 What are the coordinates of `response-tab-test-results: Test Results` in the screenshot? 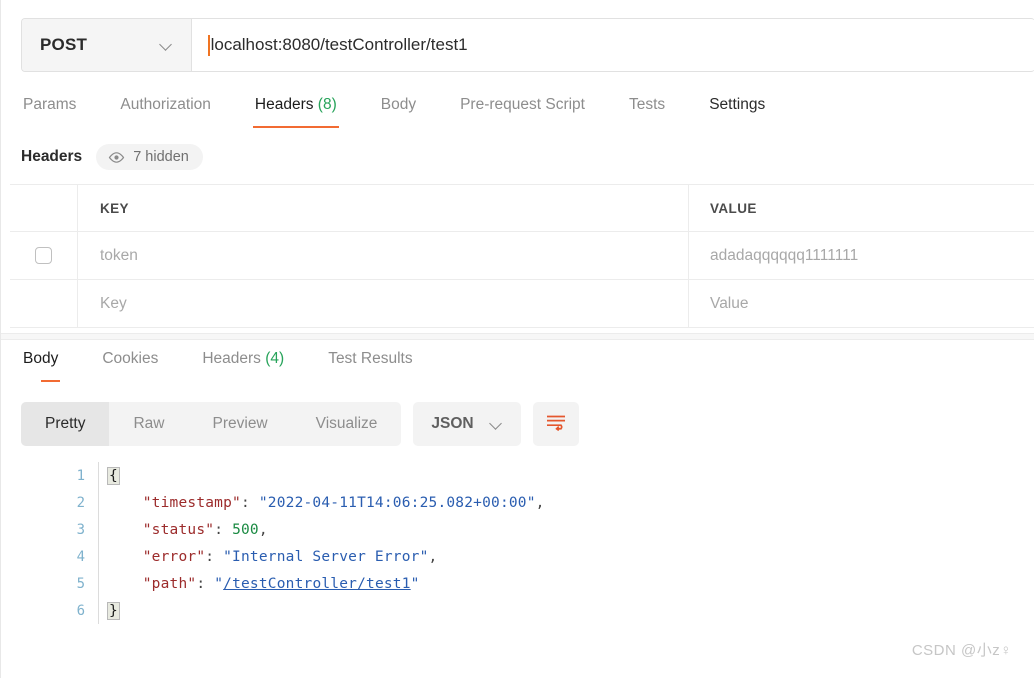 It's located at (370, 364).